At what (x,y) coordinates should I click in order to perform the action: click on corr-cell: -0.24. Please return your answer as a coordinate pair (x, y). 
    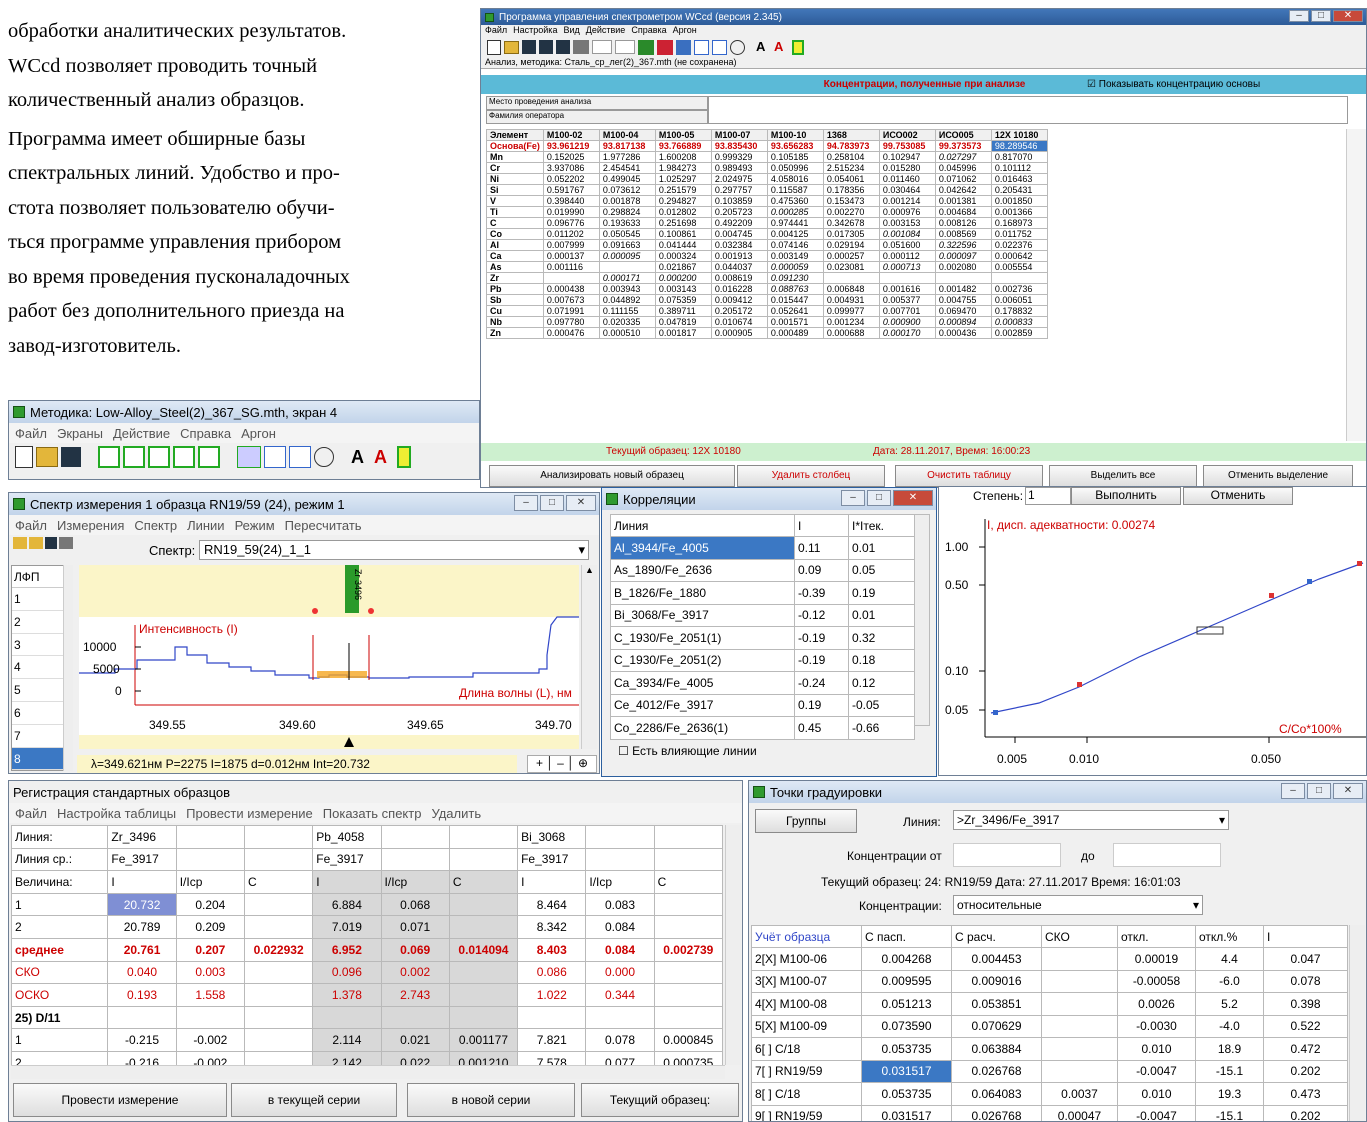
    Looking at the image, I should click on (821, 683).